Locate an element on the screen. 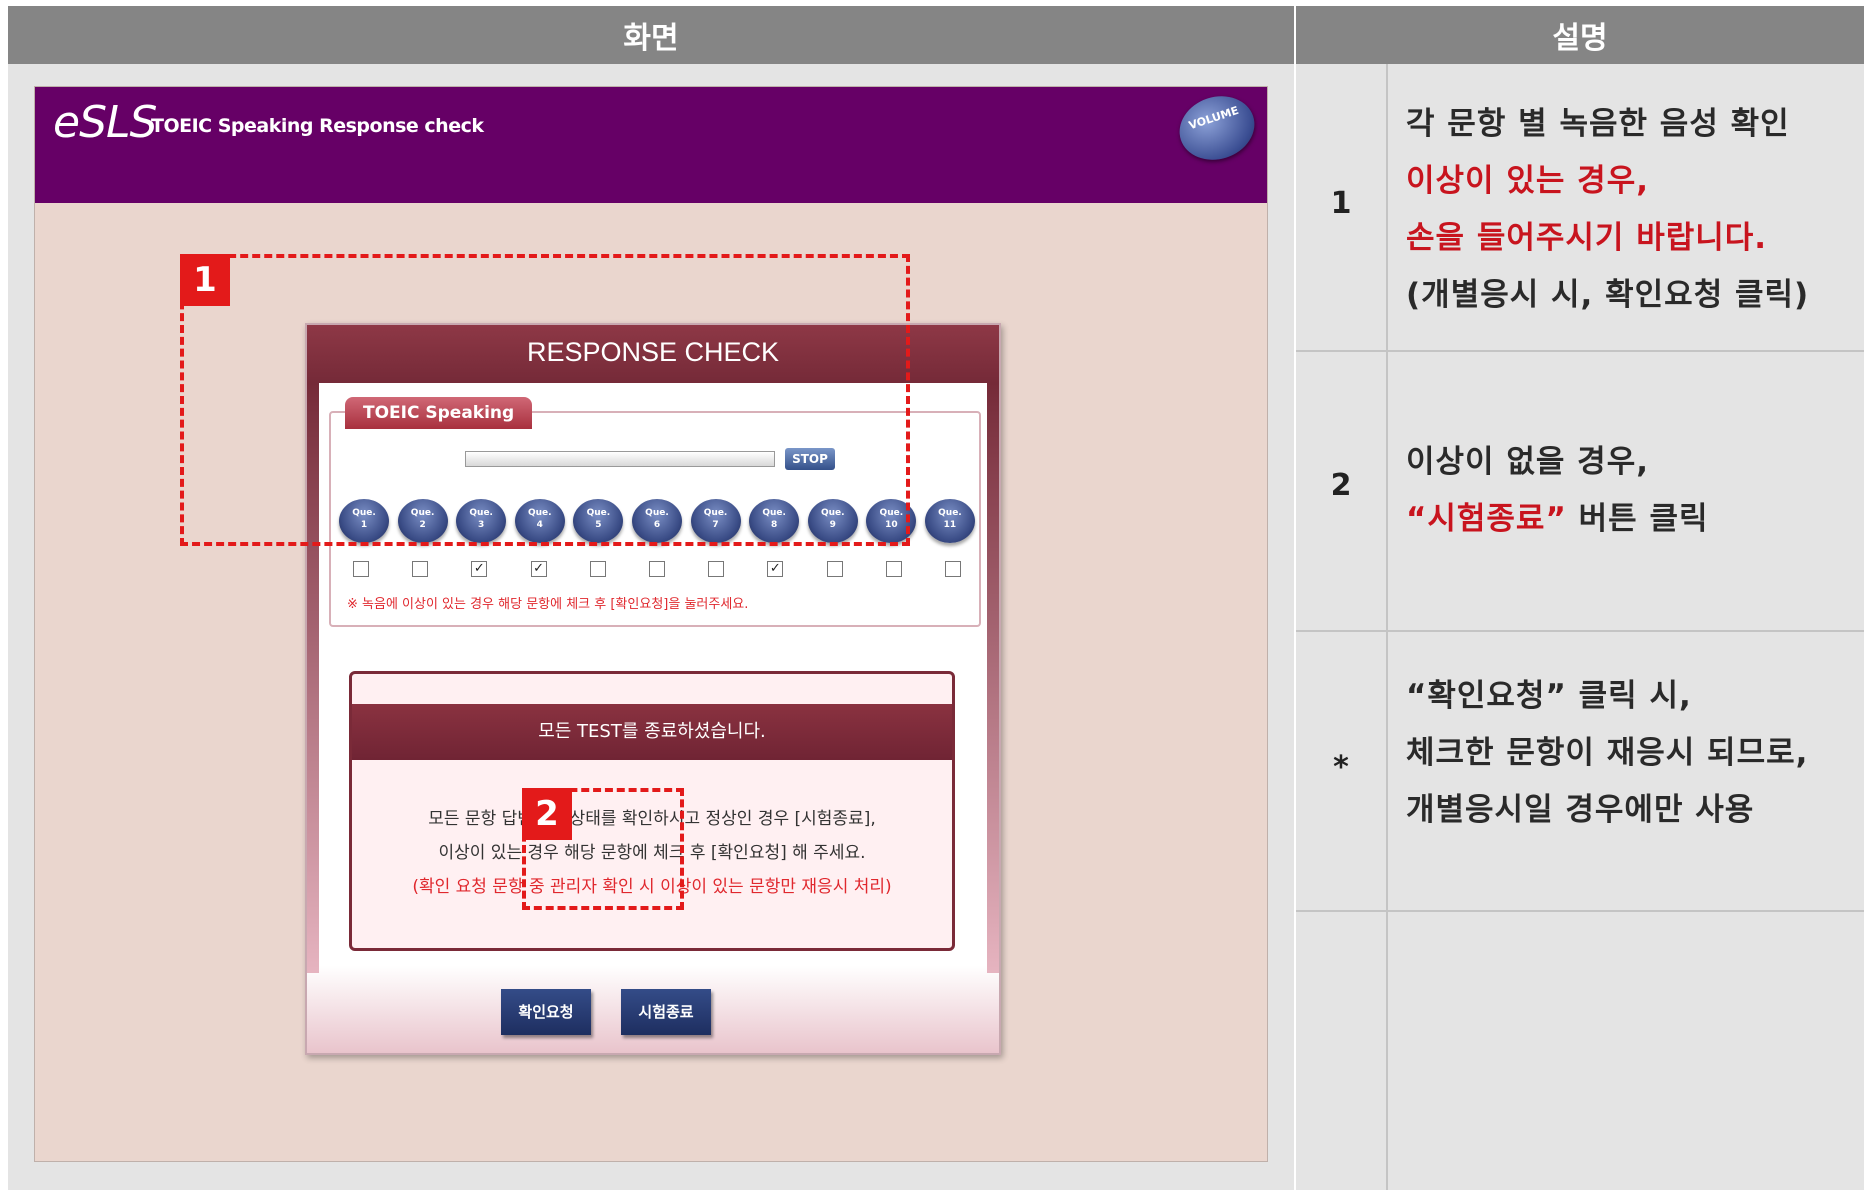 The width and height of the screenshot is (1864, 1190). column-header-screen: 화면 is located at coordinates (651, 35).